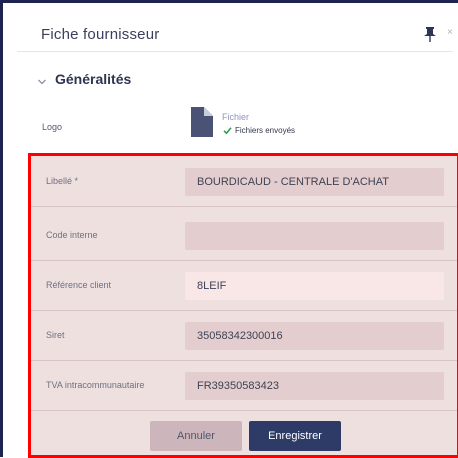 The width and height of the screenshot is (458, 458). I want to click on field-row-tva: TVA intracommunautaire FR39350583423, so click(244, 385).